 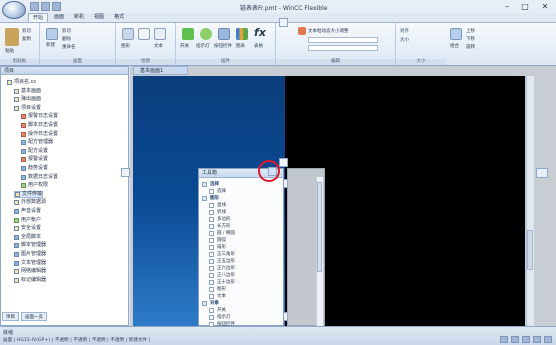 What do you see at coordinates (160, 34) in the screenshot?
I see `text-icon` at bounding box center [160, 34].